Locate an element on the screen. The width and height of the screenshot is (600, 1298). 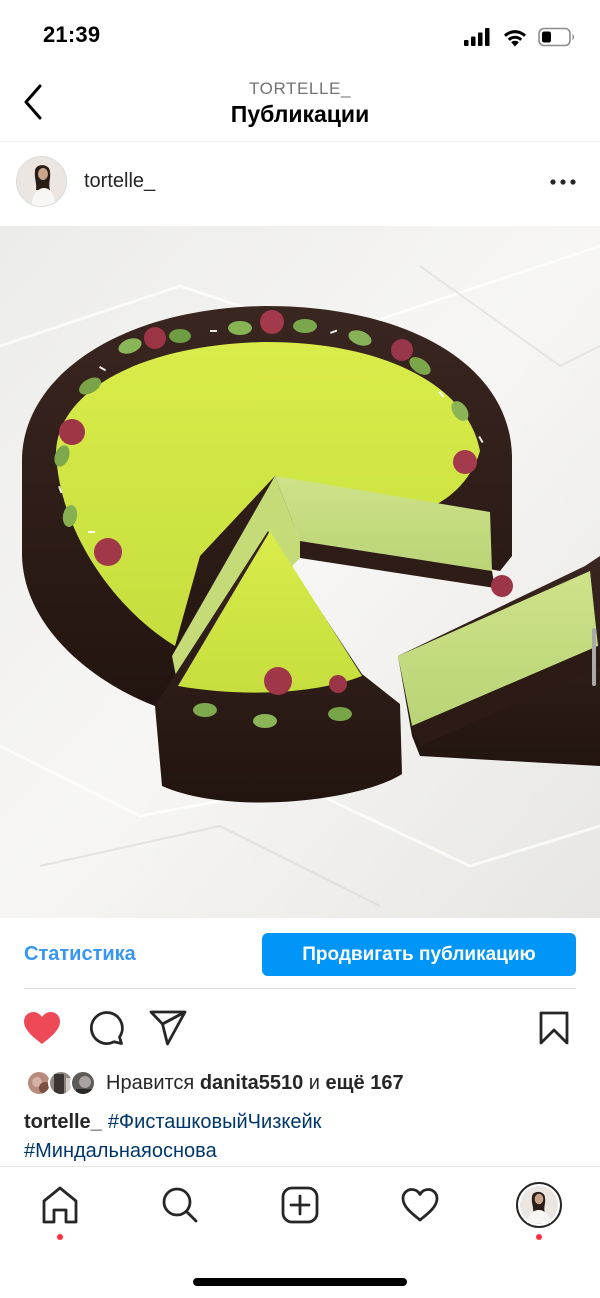
liker-avatar is located at coordinates (83, 1083).